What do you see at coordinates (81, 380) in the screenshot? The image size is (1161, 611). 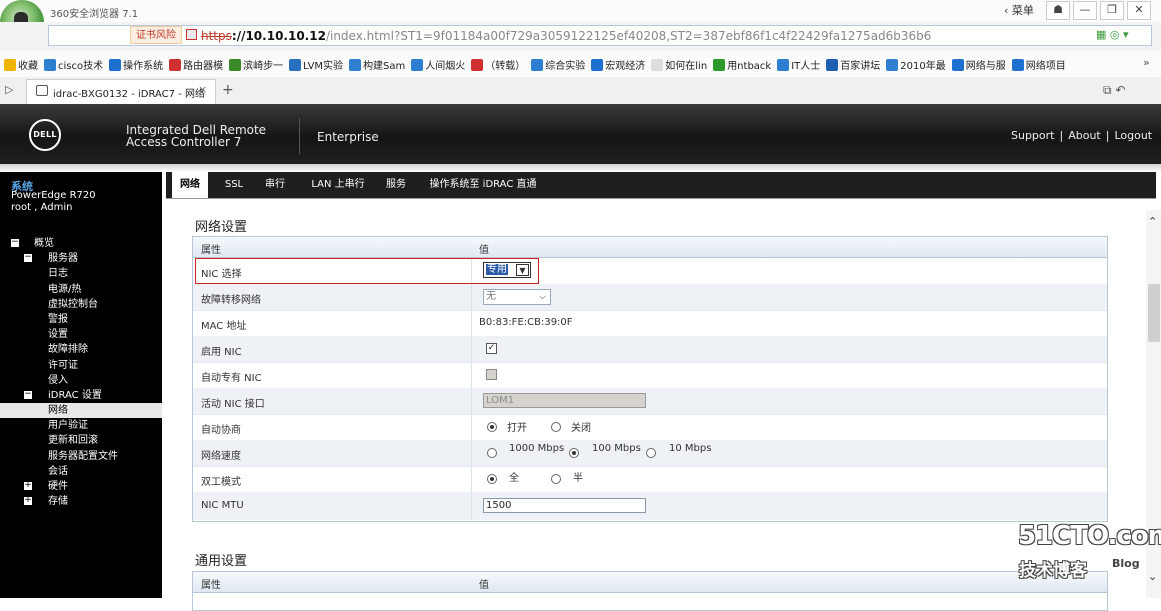 I see `sidebar-item: 侵入` at bounding box center [81, 380].